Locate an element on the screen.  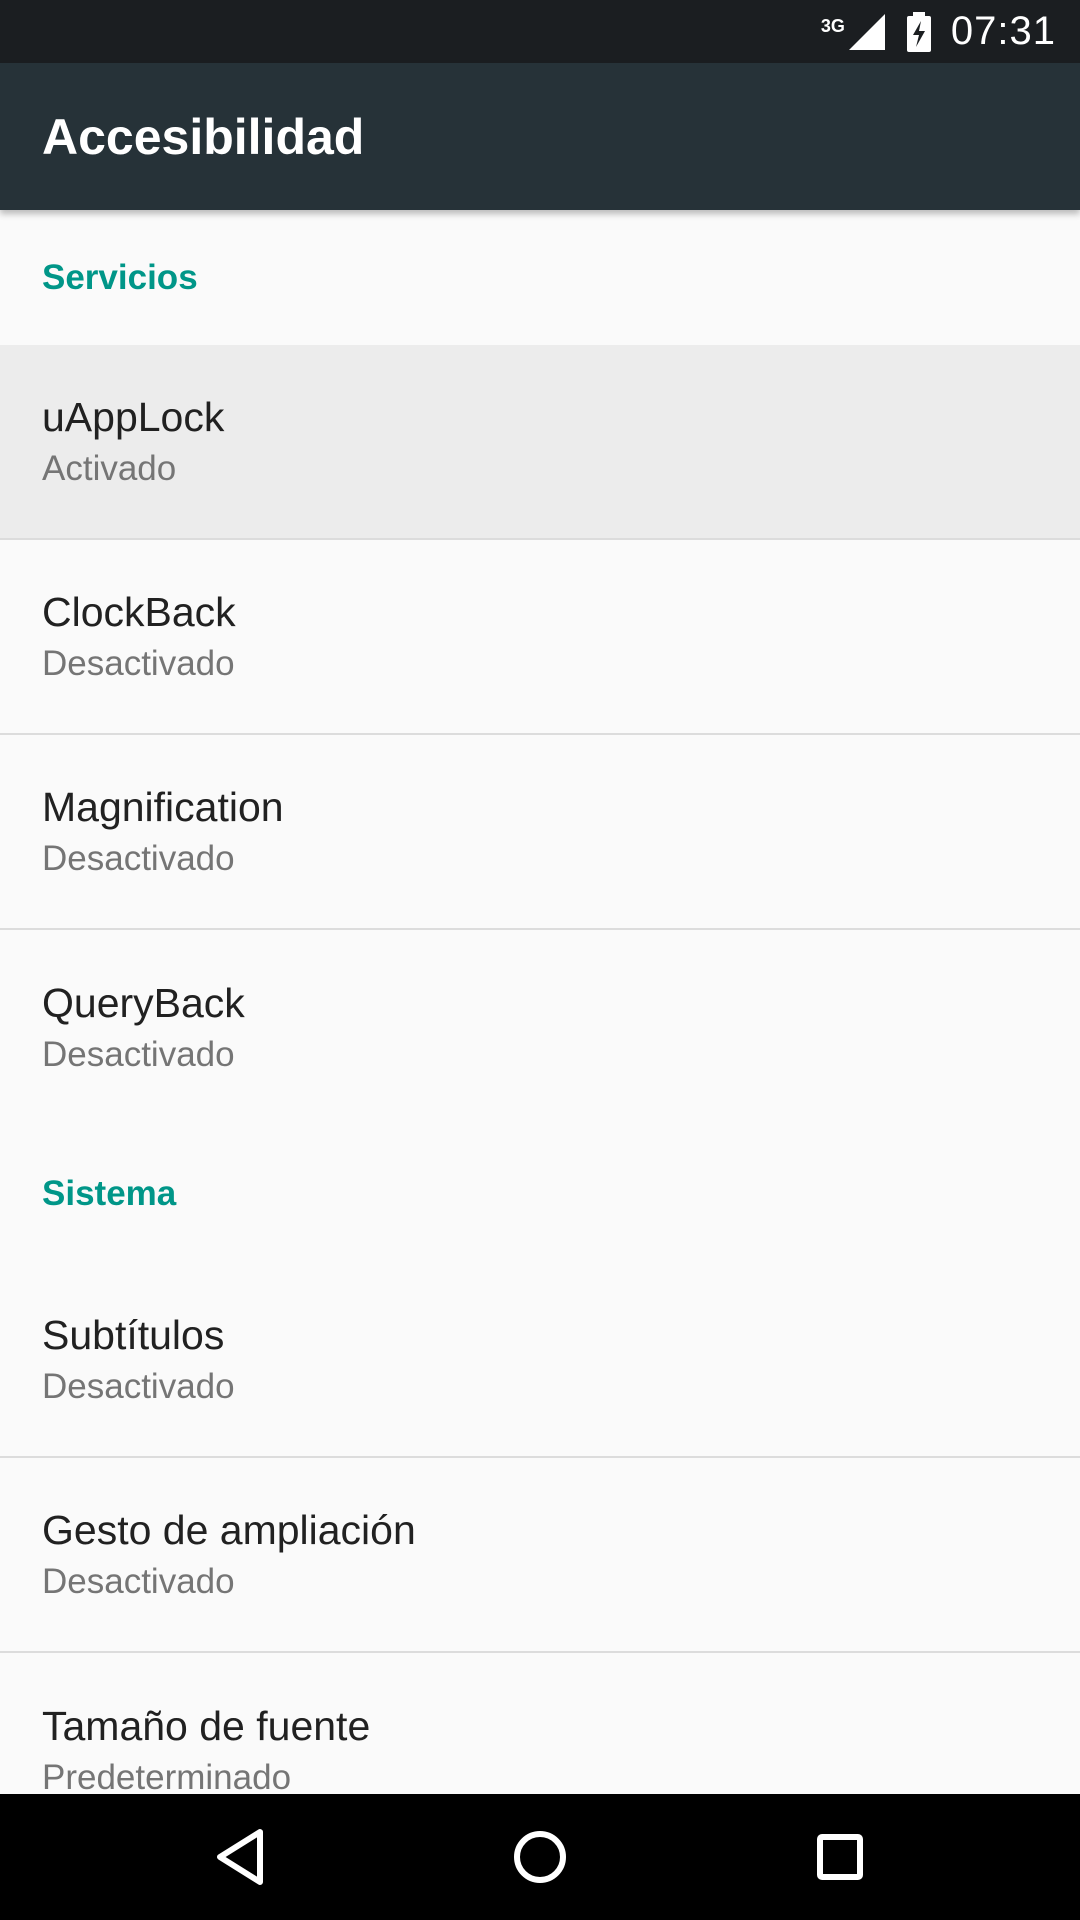
back-button is located at coordinates (240, 1857).